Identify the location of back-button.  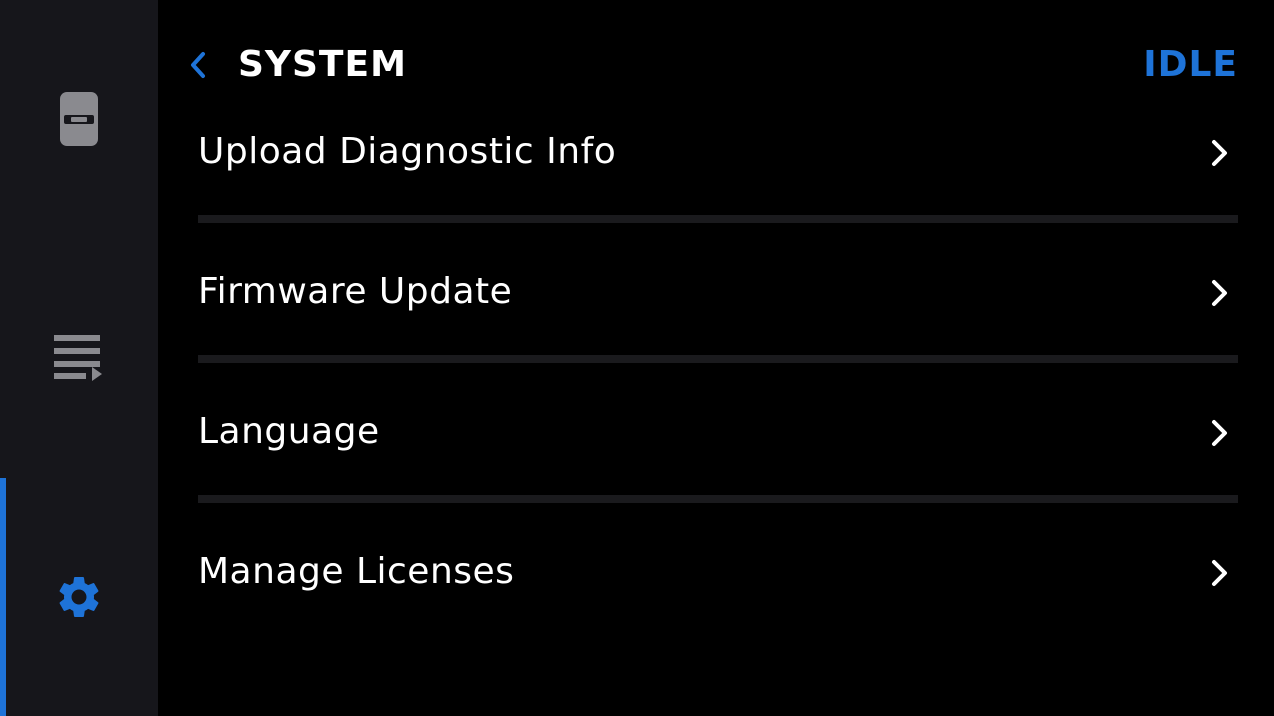
(198, 65).